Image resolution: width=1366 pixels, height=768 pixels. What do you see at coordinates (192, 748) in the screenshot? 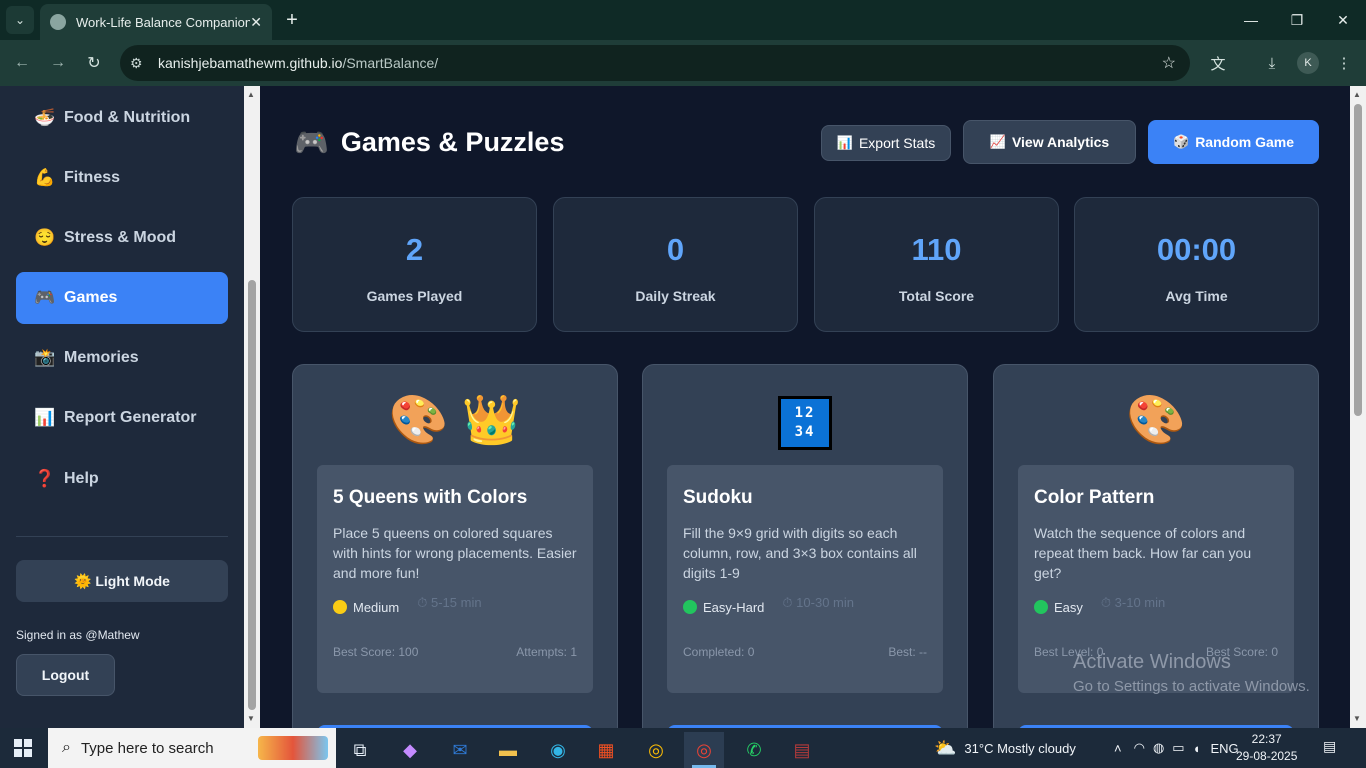
I see `taskbar-search: ⌕ Type here to search` at bounding box center [192, 748].